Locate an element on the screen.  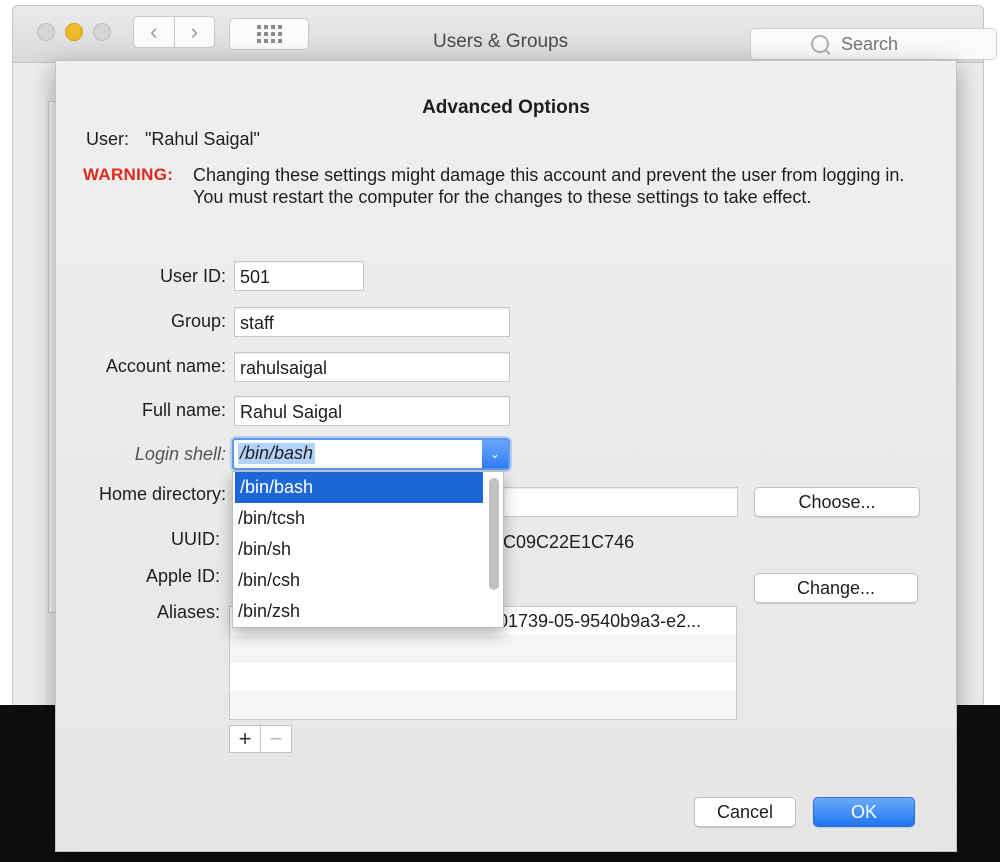
user-label: User: is located at coordinates (108, 139).